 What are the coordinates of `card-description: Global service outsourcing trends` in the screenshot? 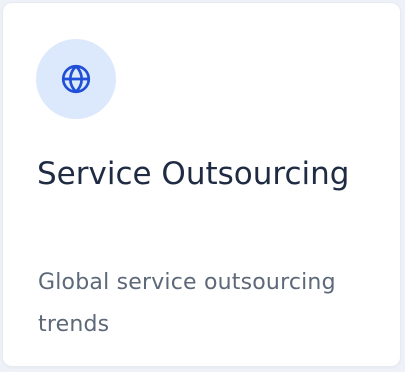 It's located at (187, 303).